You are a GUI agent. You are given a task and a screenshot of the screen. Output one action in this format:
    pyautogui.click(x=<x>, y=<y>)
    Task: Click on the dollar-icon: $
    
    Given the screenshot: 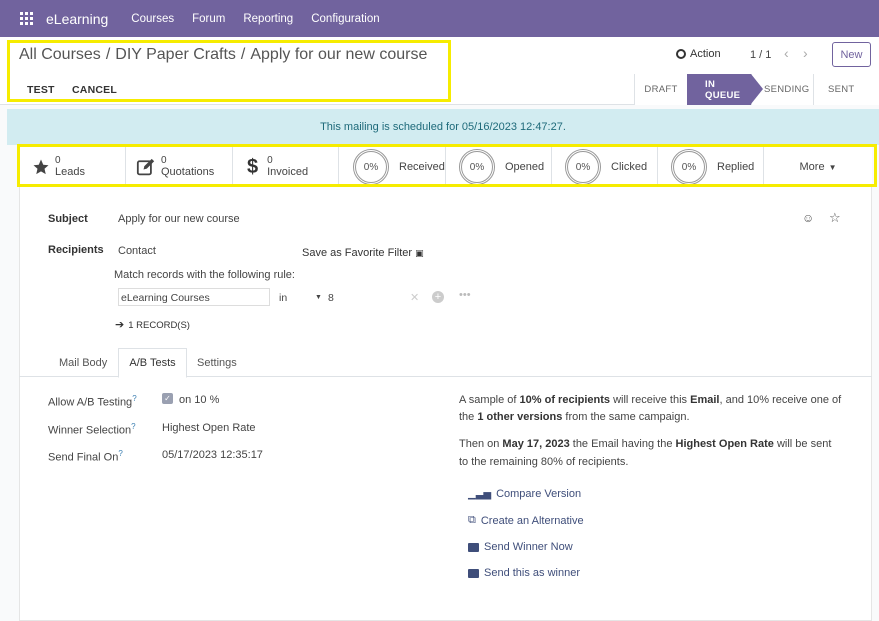 What is the action you would take?
    pyautogui.click(x=253, y=166)
    